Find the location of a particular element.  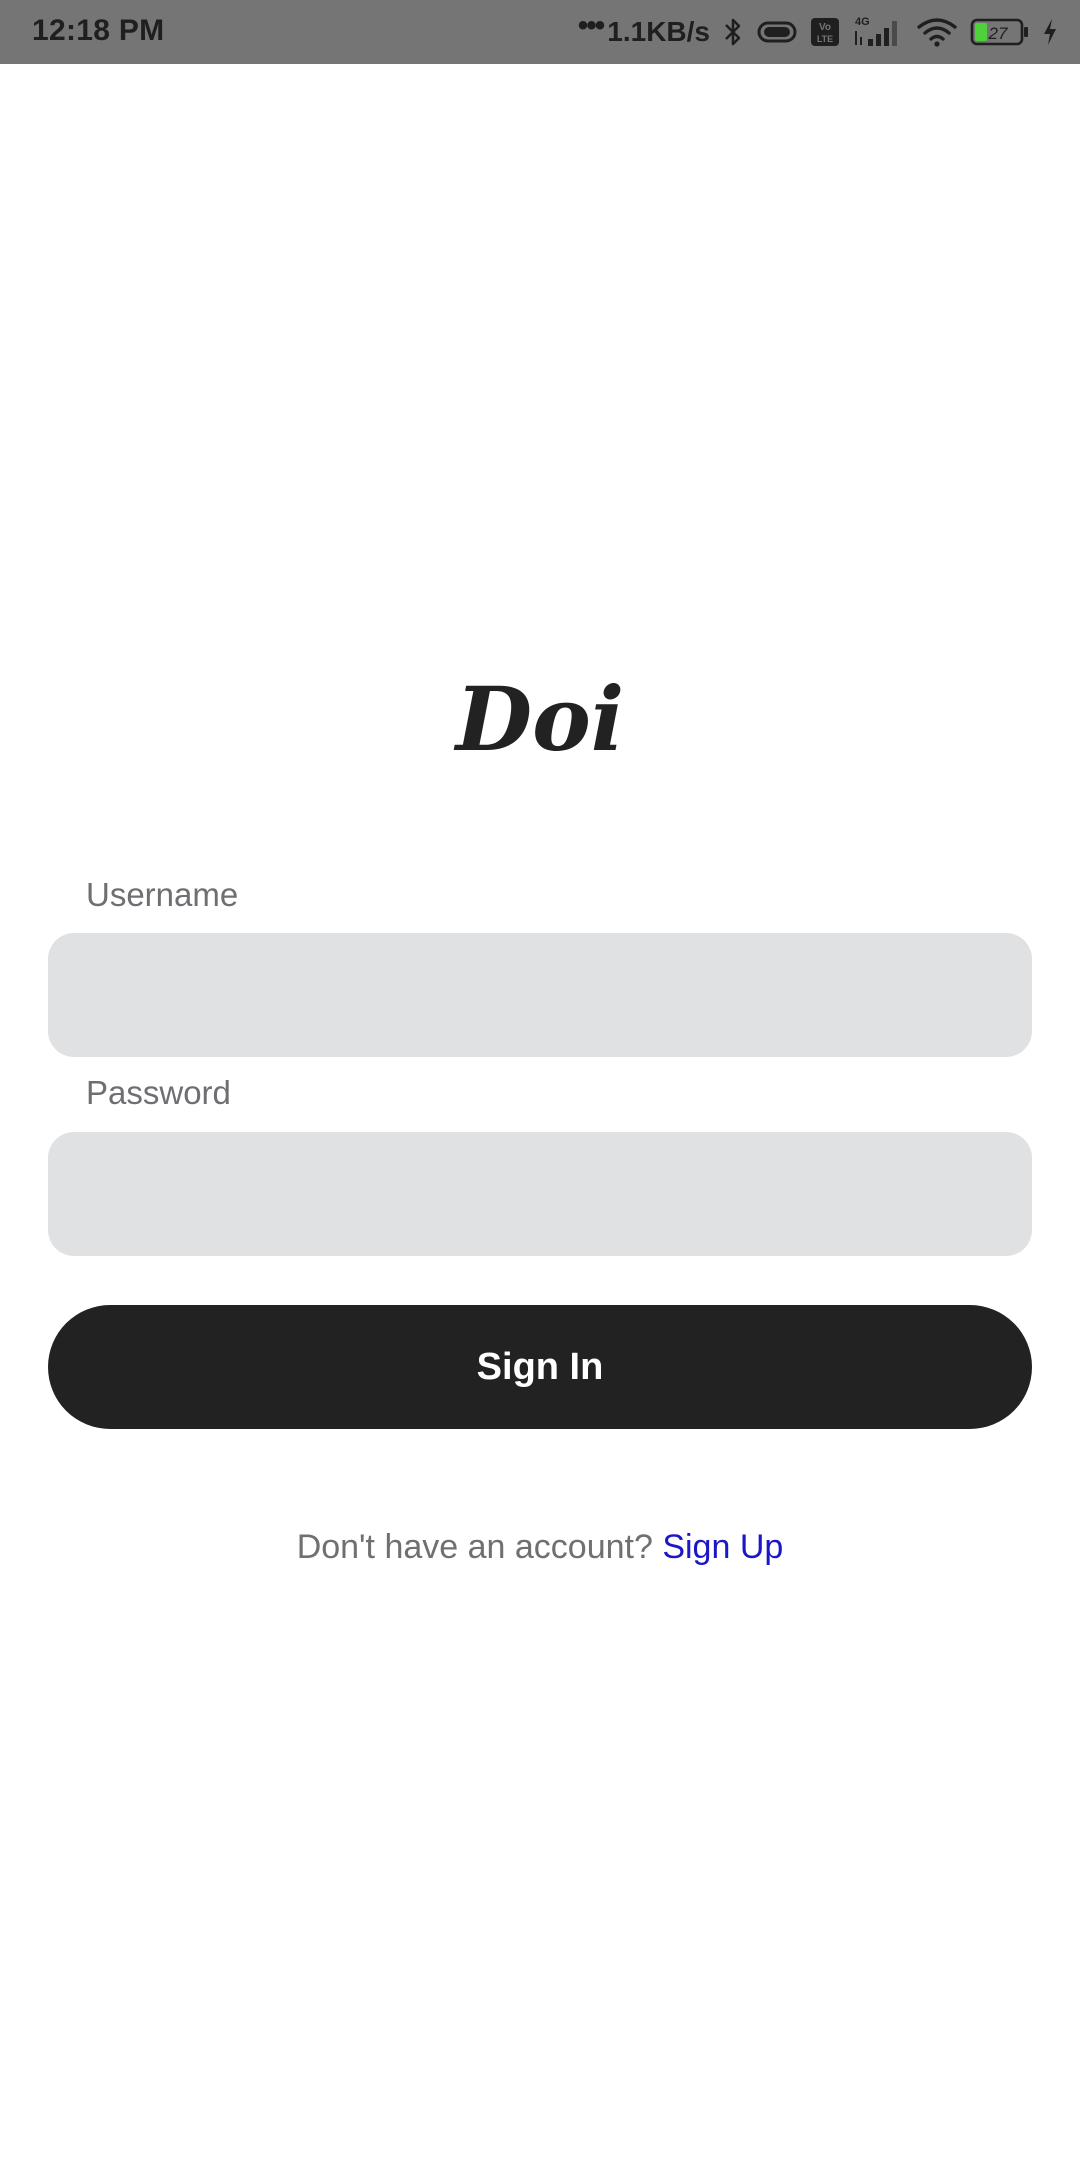

app-logo: Doi is located at coordinates (540, 717).